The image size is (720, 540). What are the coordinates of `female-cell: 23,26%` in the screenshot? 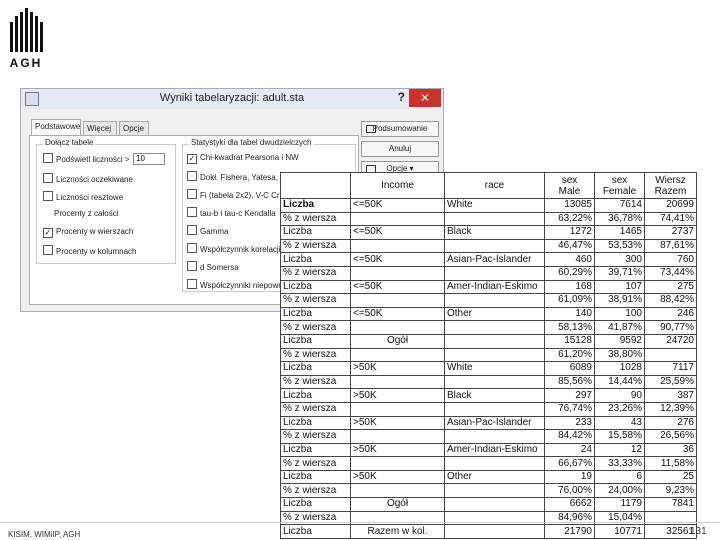 It's located at (619, 409).